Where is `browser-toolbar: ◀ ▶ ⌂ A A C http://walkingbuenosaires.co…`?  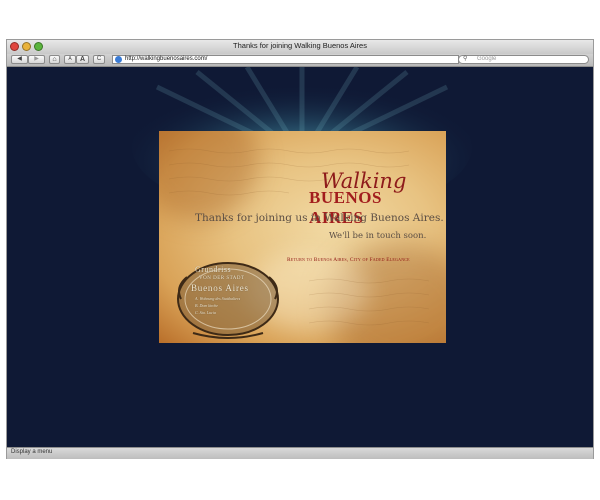 browser-toolbar: ◀ ▶ ⌂ A A C http://walkingbuenosaires.co… is located at coordinates (300, 60).